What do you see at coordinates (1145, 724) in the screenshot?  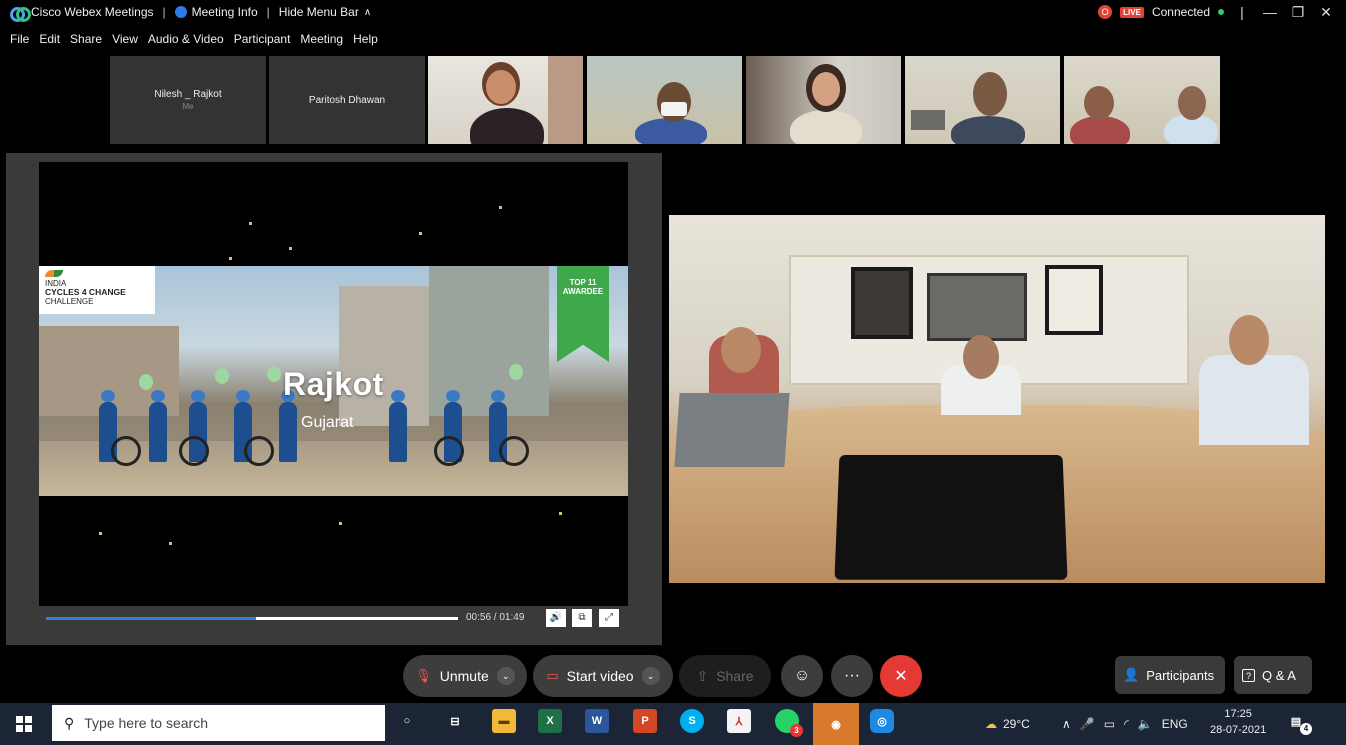 I see `volume-tray-icon: 🔈` at bounding box center [1145, 724].